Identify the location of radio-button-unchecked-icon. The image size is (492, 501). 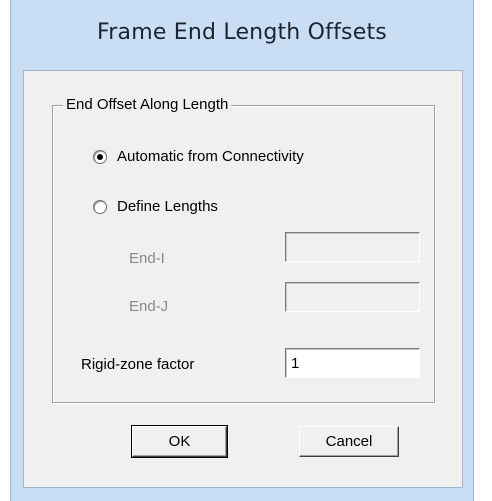
(100, 206).